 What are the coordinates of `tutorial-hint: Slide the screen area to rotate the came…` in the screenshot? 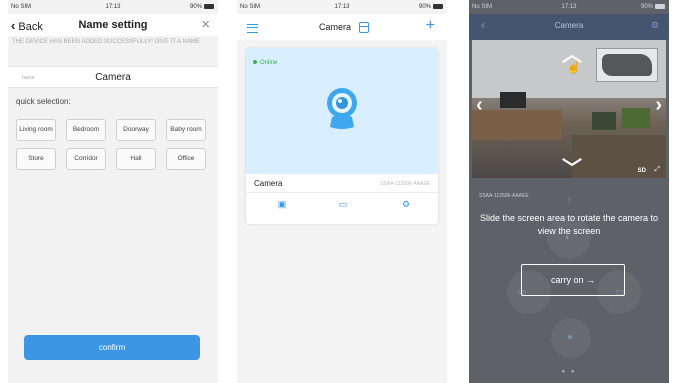 It's located at (569, 224).